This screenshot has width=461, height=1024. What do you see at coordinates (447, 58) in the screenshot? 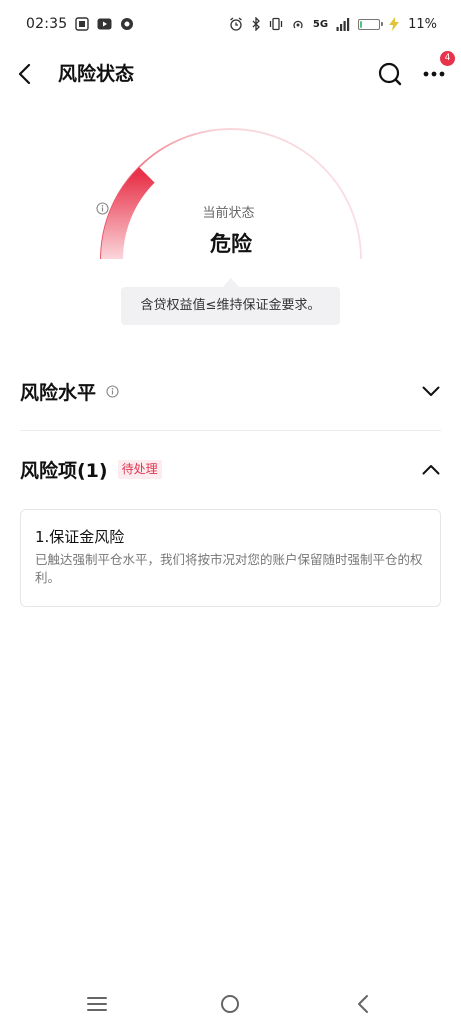
I see `notification-badge: 4` at bounding box center [447, 58].